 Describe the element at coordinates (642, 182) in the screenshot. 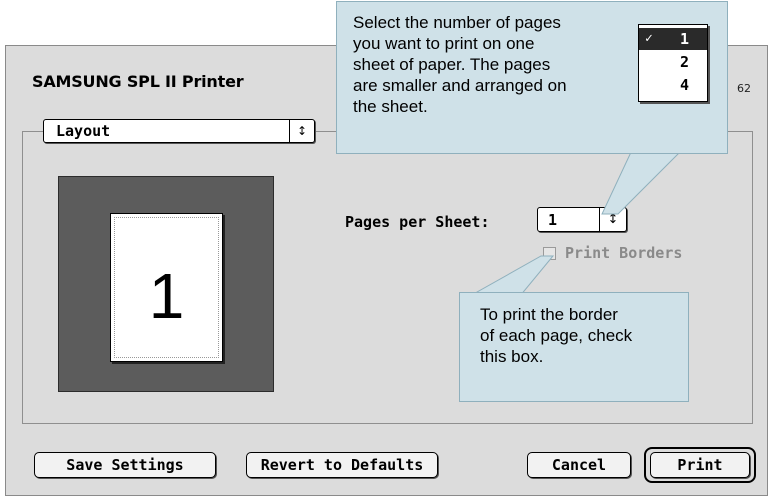

I see `top-callout-pointer` at that location.